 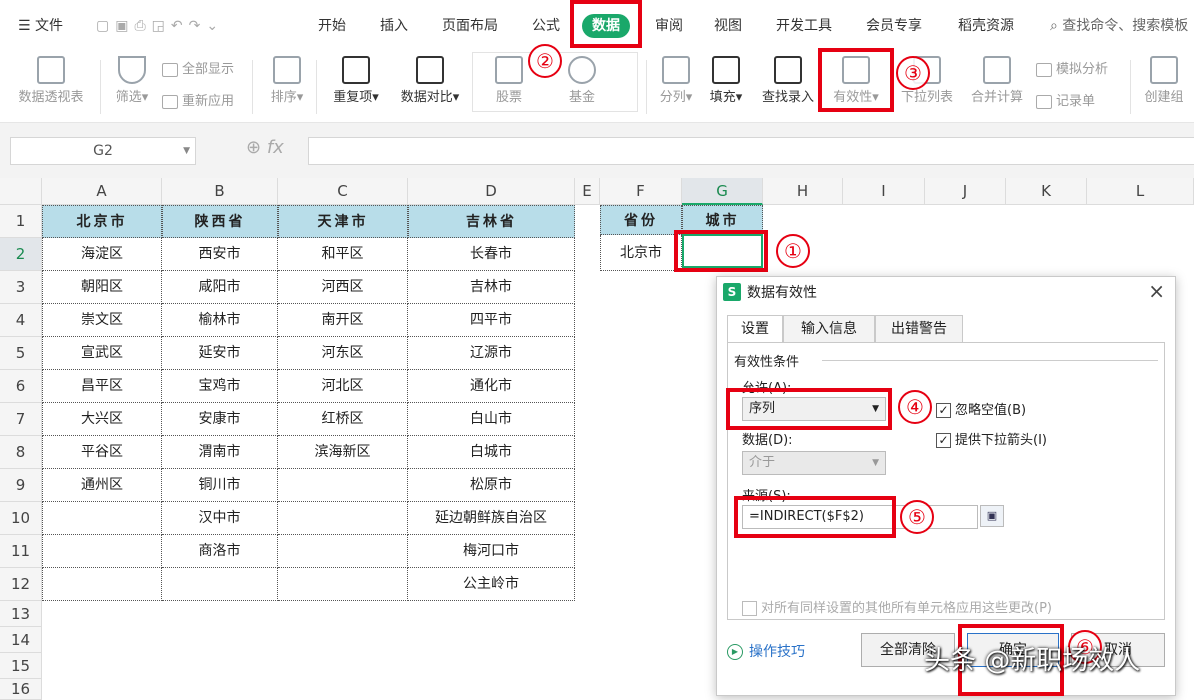 What do you see at coordinates (582, 85) in the screenshot?
I see `fund-button: 基金` at bounding box center [582, 85].